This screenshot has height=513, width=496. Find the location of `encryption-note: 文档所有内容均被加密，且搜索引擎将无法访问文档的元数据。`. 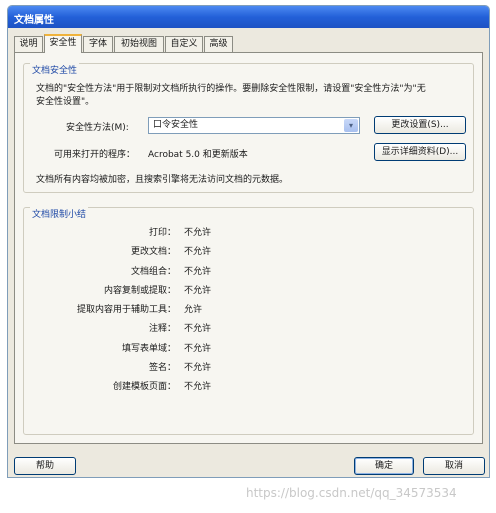

encryption-note: 文档所有内容均被加密，且搜索引擎将无法访问文档的元数据。 is located at coordinates (162, 180).